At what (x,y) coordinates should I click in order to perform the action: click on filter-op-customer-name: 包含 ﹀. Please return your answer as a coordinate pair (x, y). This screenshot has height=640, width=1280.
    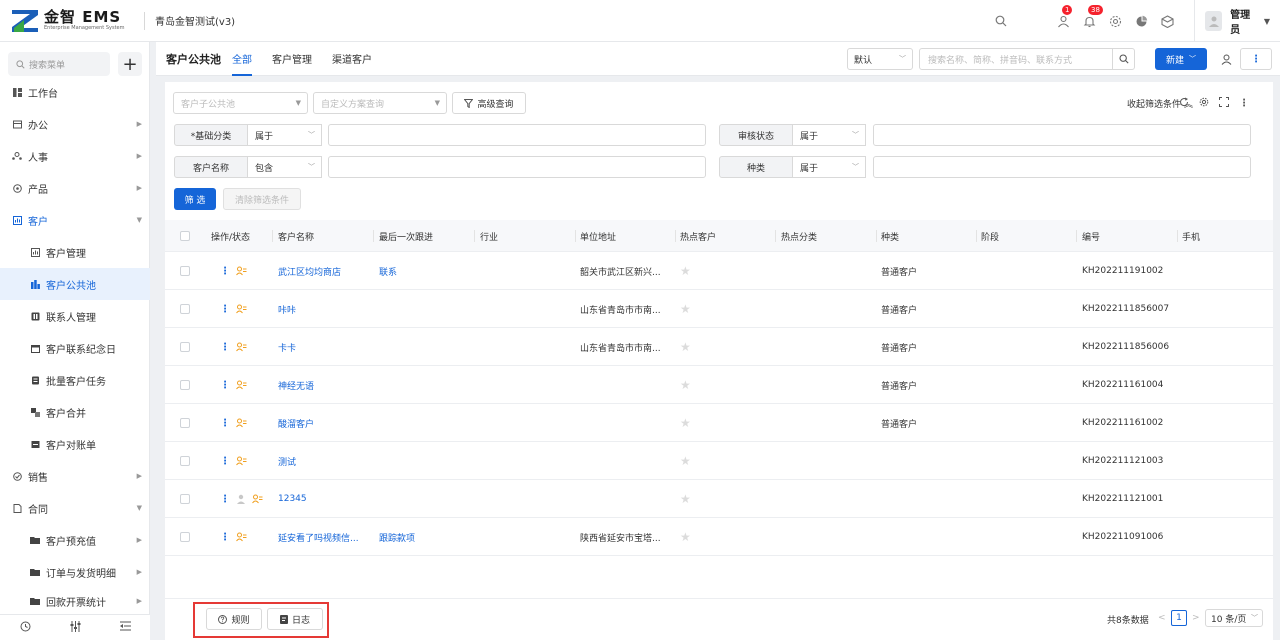
    Looking at the image, I should click on (285, 167).